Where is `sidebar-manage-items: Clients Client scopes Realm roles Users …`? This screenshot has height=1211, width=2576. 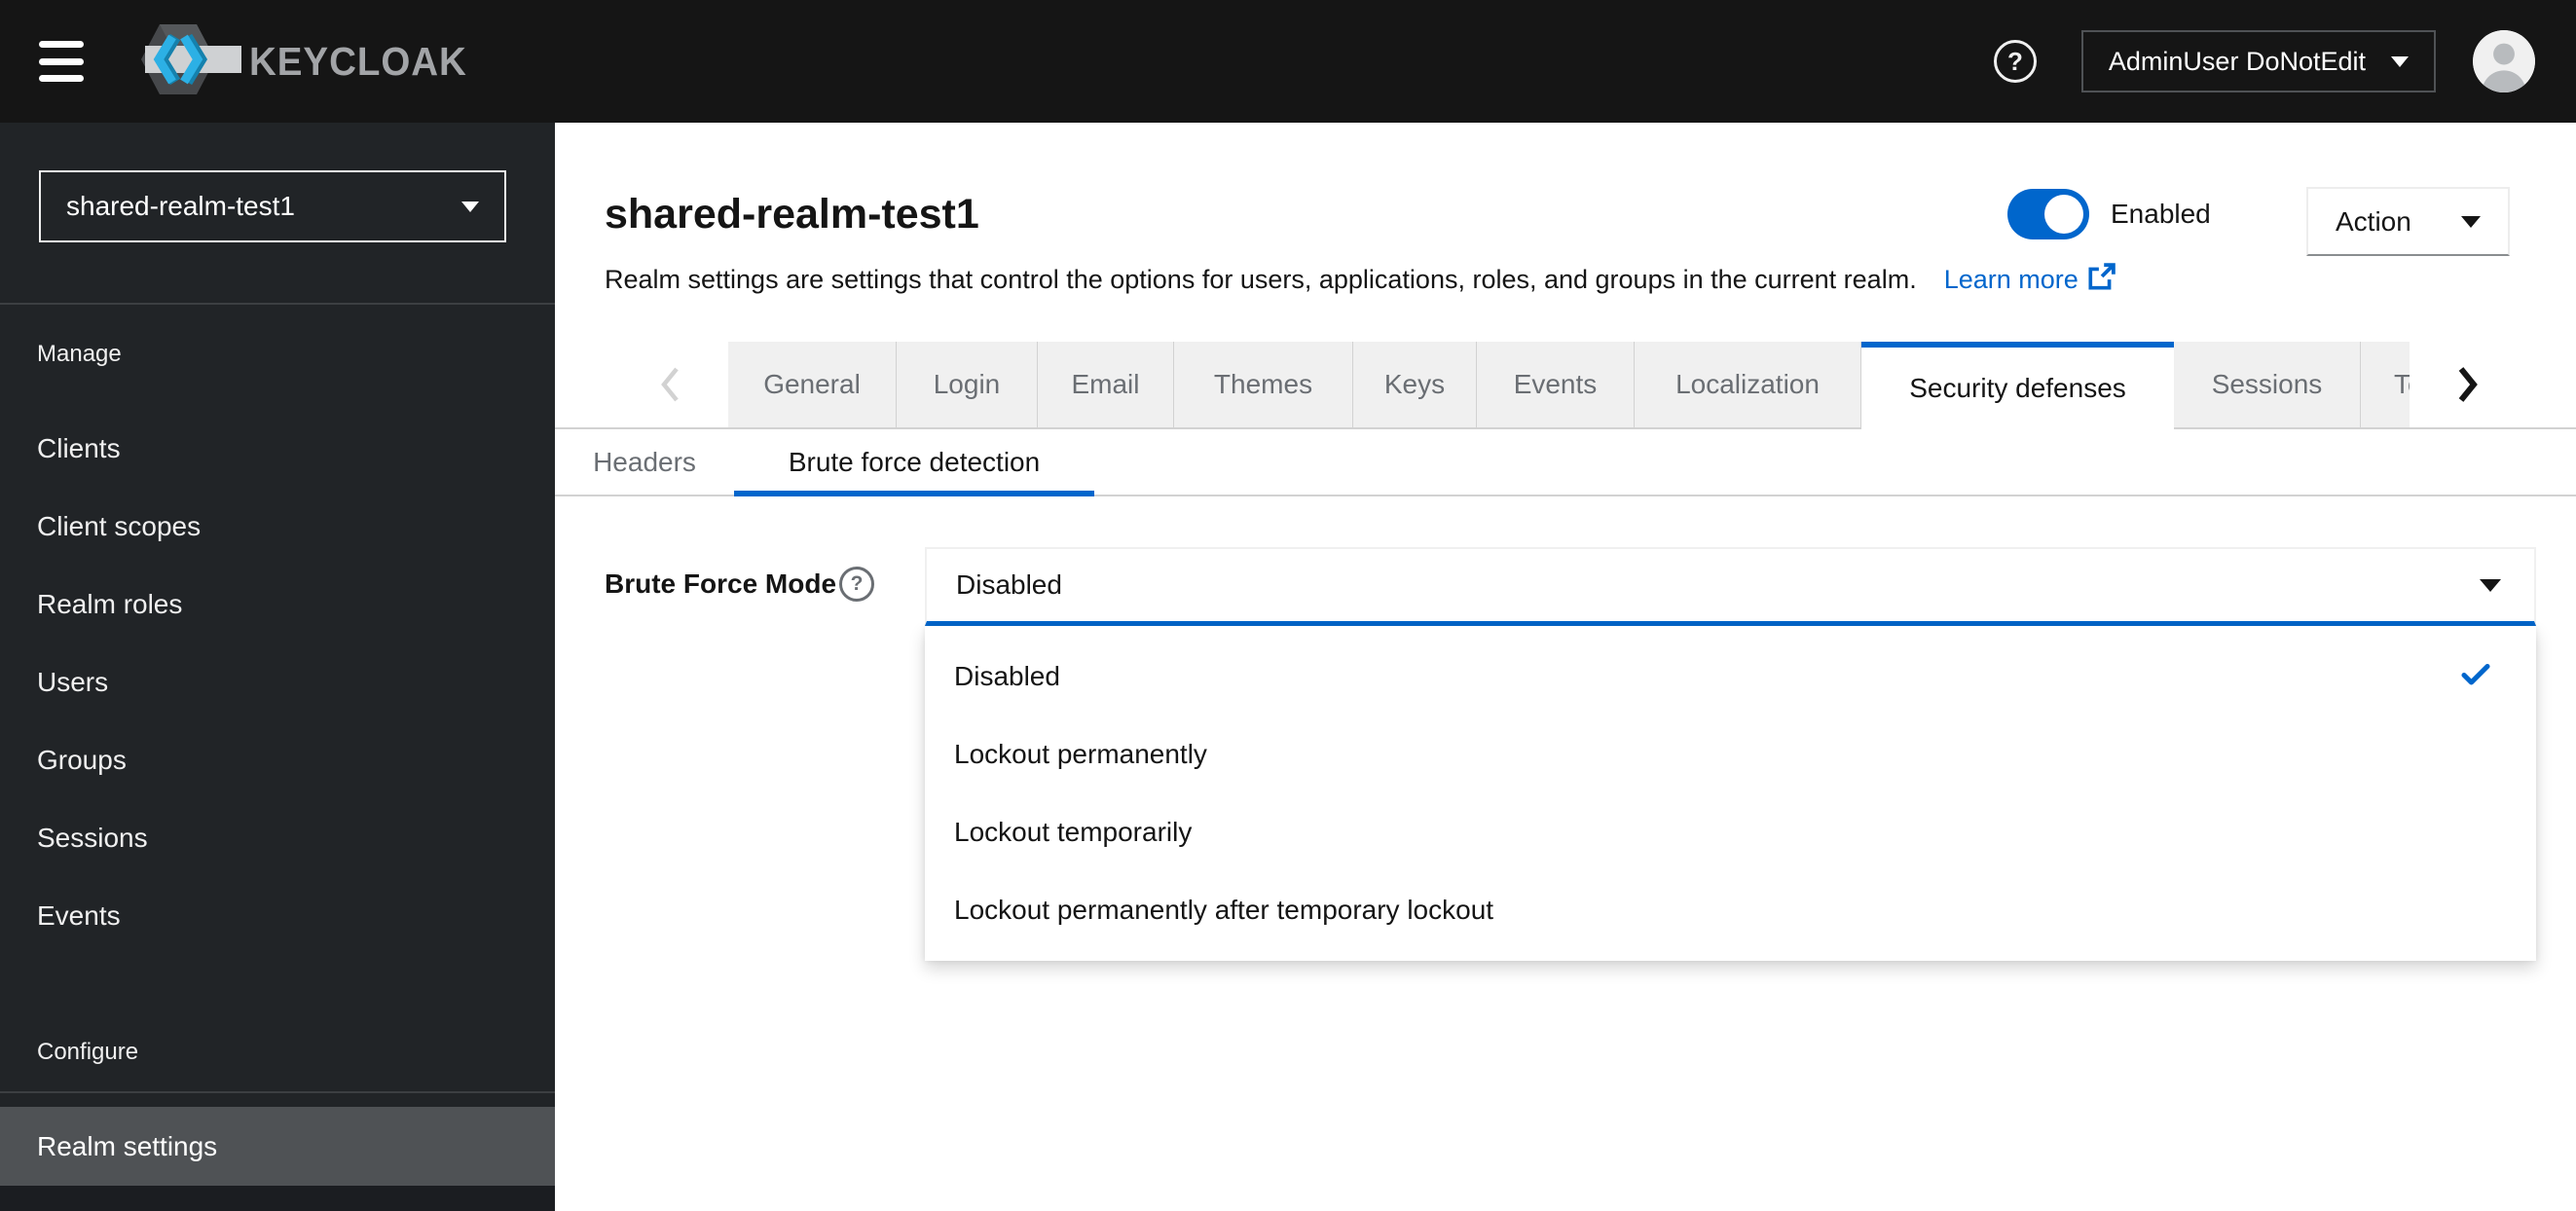 sidebar-manage-items: Clients Client scopes Realm roles Users … is located at coordinates (277, 682).